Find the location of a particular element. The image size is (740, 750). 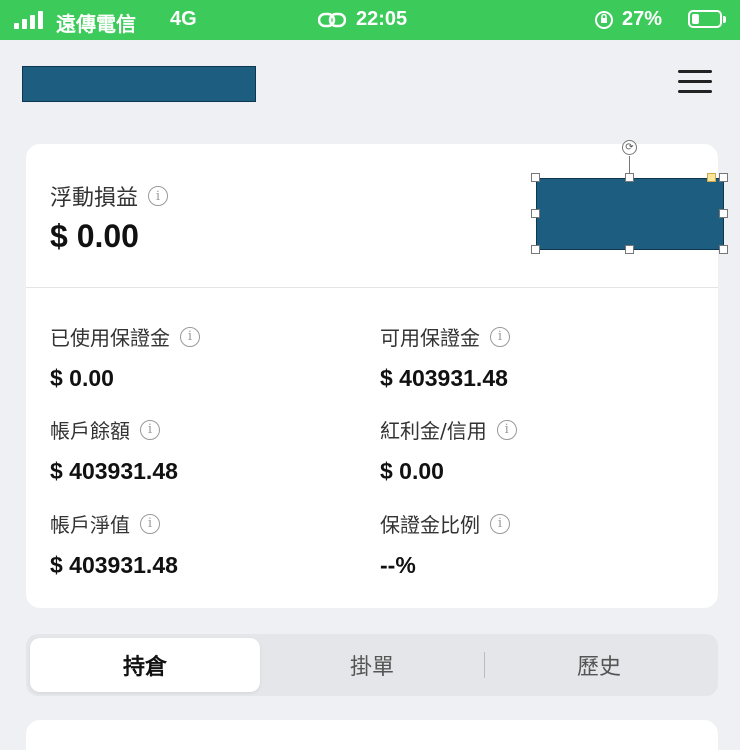

redacted-selected-box is located at coordinates (630, 214).